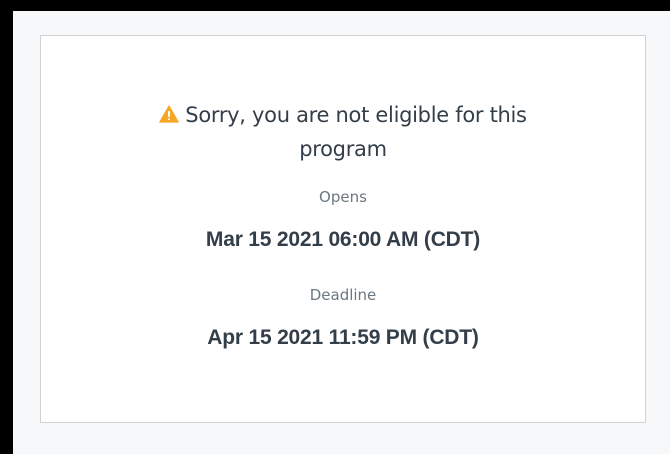 The image size is (670, 454). I want to click on eligibility-message-line-1: Sorry, you are not eligible for this, so click(343, 115).